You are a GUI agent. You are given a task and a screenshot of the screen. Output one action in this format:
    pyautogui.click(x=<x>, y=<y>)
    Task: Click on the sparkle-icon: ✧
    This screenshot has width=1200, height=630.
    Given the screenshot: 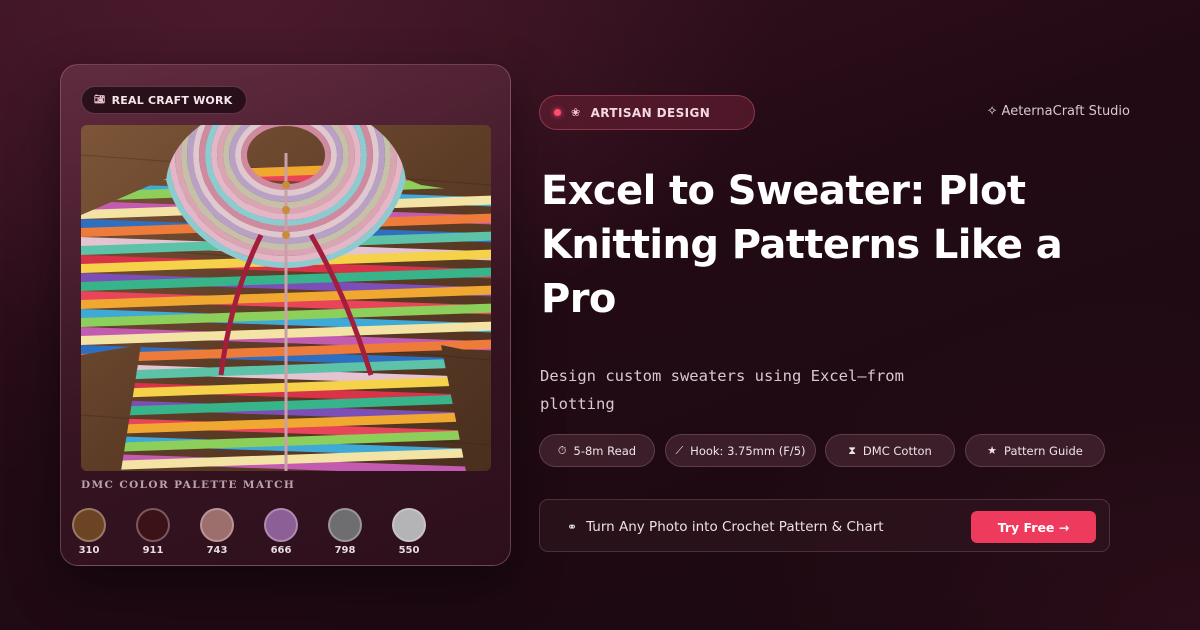 What is the action you would take?
    pyautogui.click(x=992, y=111)
    